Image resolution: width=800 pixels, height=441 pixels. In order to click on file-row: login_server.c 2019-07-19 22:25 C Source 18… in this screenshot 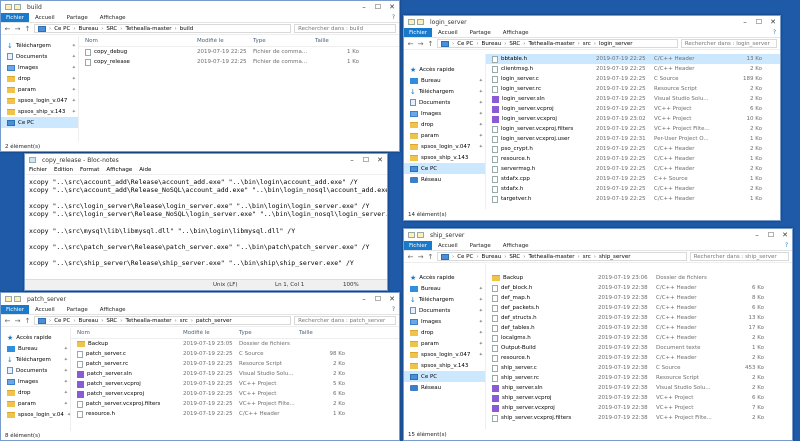, I will do `click(633, 79)`.